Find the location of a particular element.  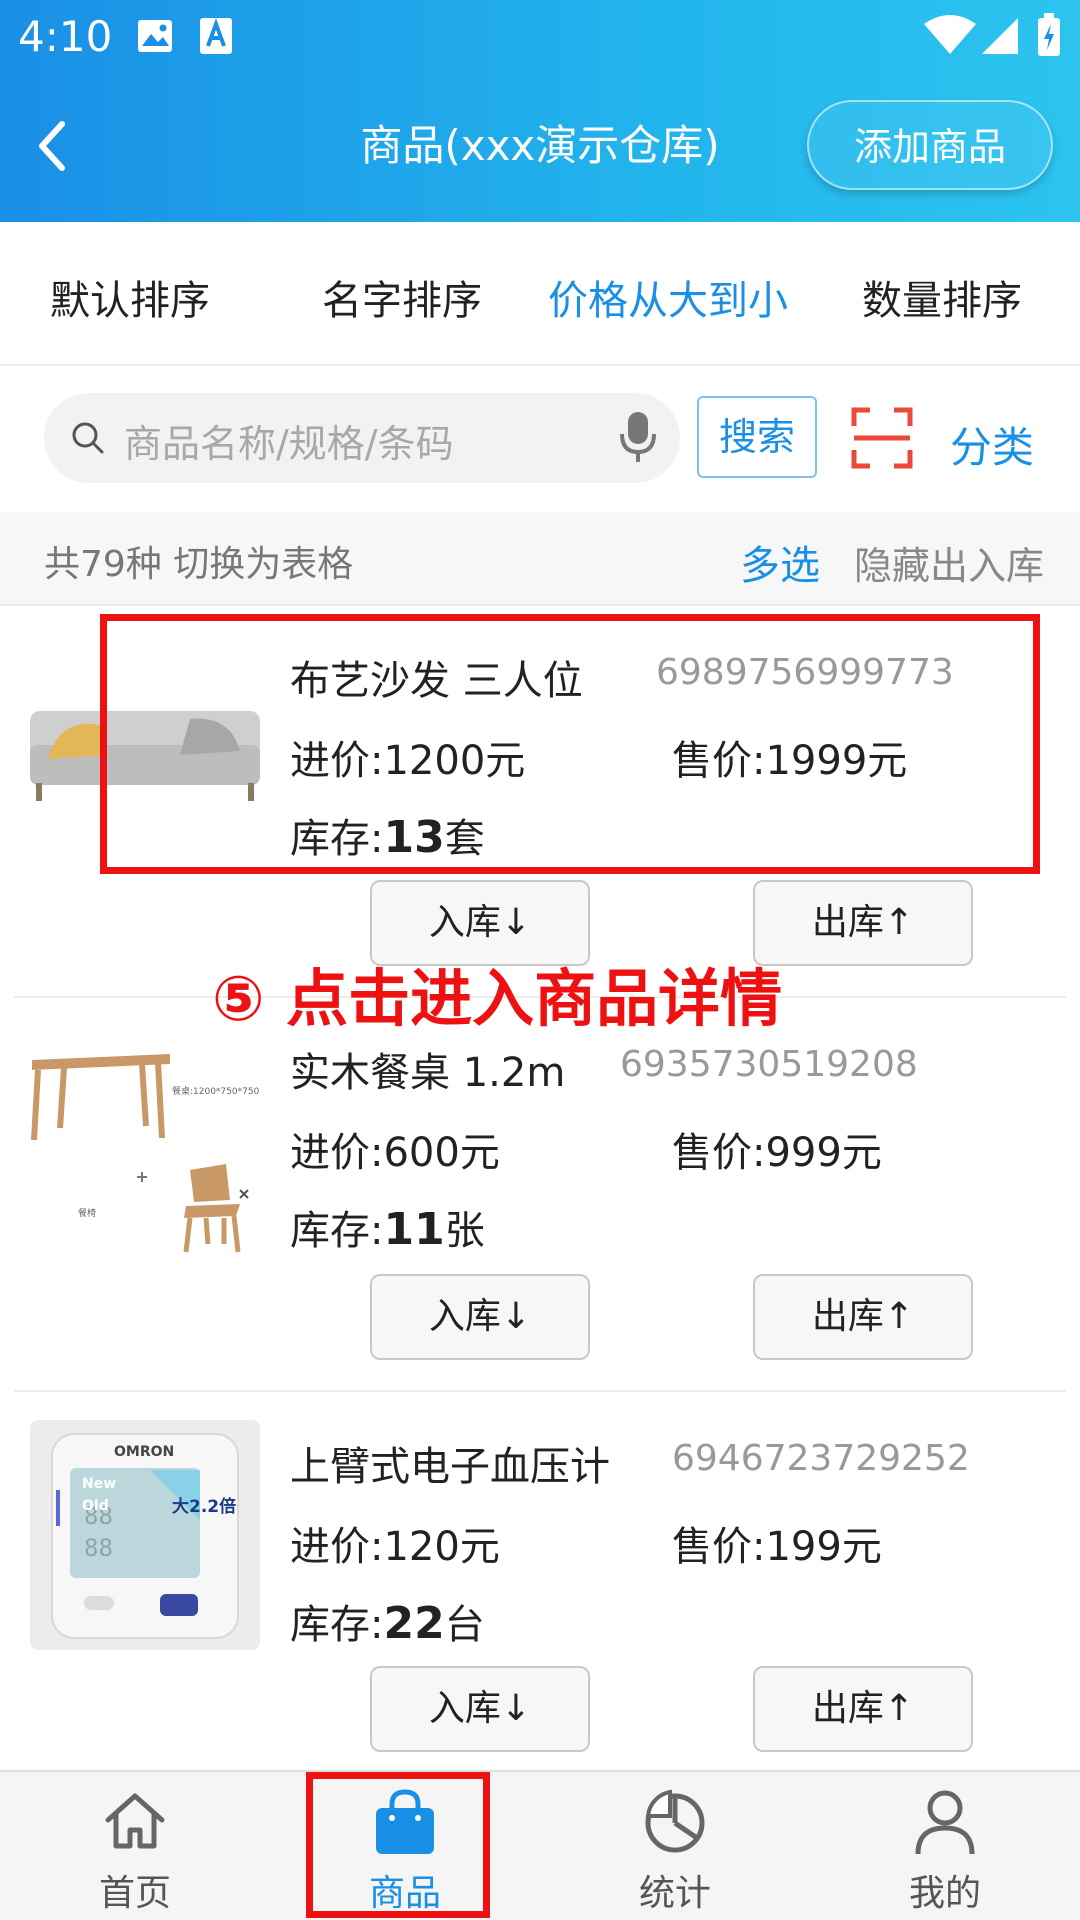

status-time: 4:10 is located at coordinates (65, 36).